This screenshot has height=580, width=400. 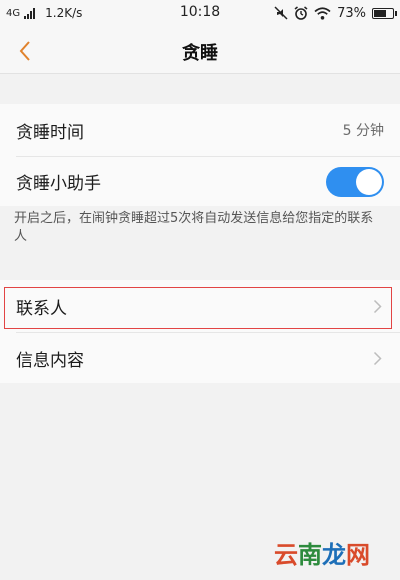 What do you see at coordinates (363, 131) in the screenshot?
I see `snooze-time-value: 5 分钟` at bounding box center [363, 131].